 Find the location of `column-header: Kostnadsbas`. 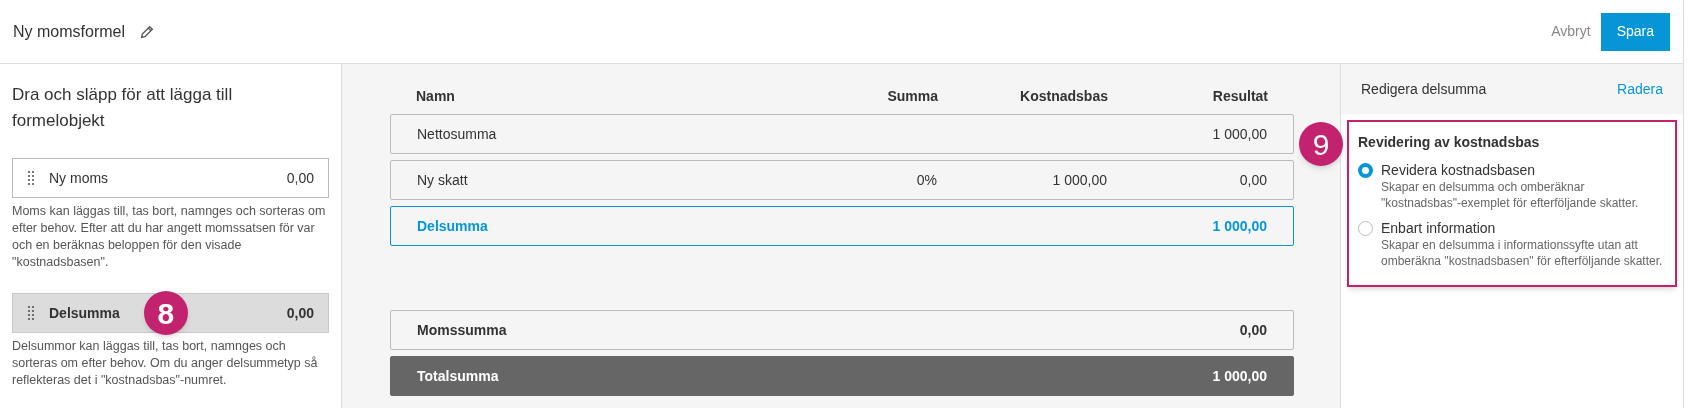

column-header: Kostnadsbas is located at coordinates (1063, 96).